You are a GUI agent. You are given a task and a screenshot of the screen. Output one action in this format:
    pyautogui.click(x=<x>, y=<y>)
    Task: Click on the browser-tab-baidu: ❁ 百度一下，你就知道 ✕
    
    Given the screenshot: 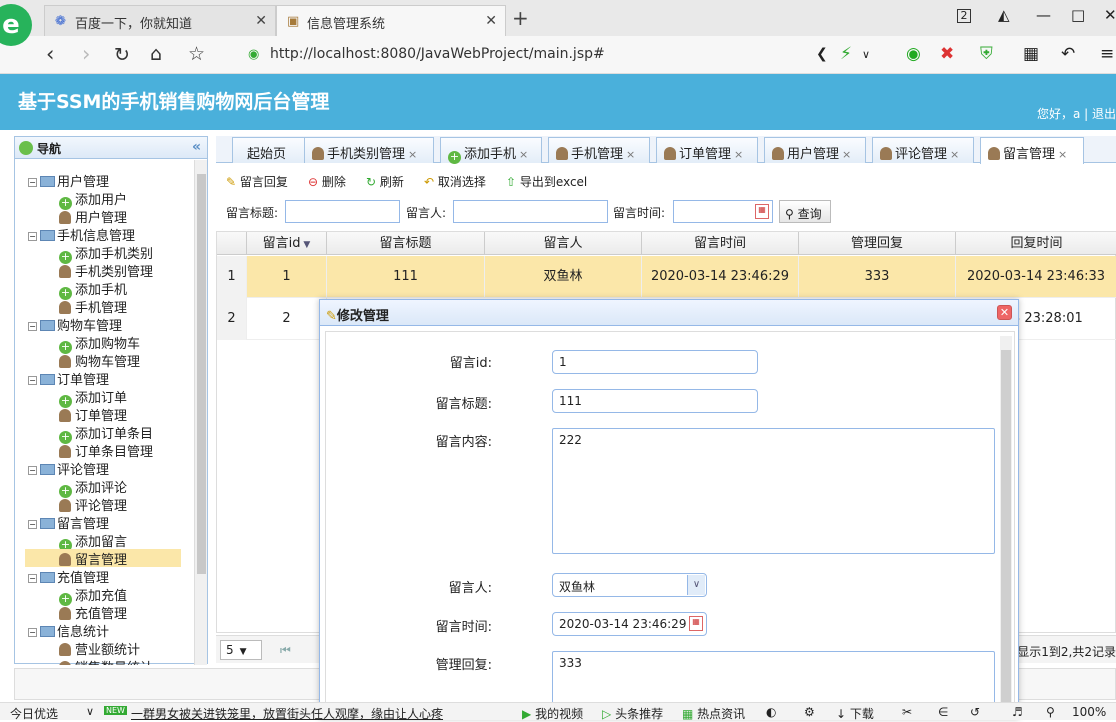 What is the action you would take?
    pyautogui.click(x=160, y=20)
    